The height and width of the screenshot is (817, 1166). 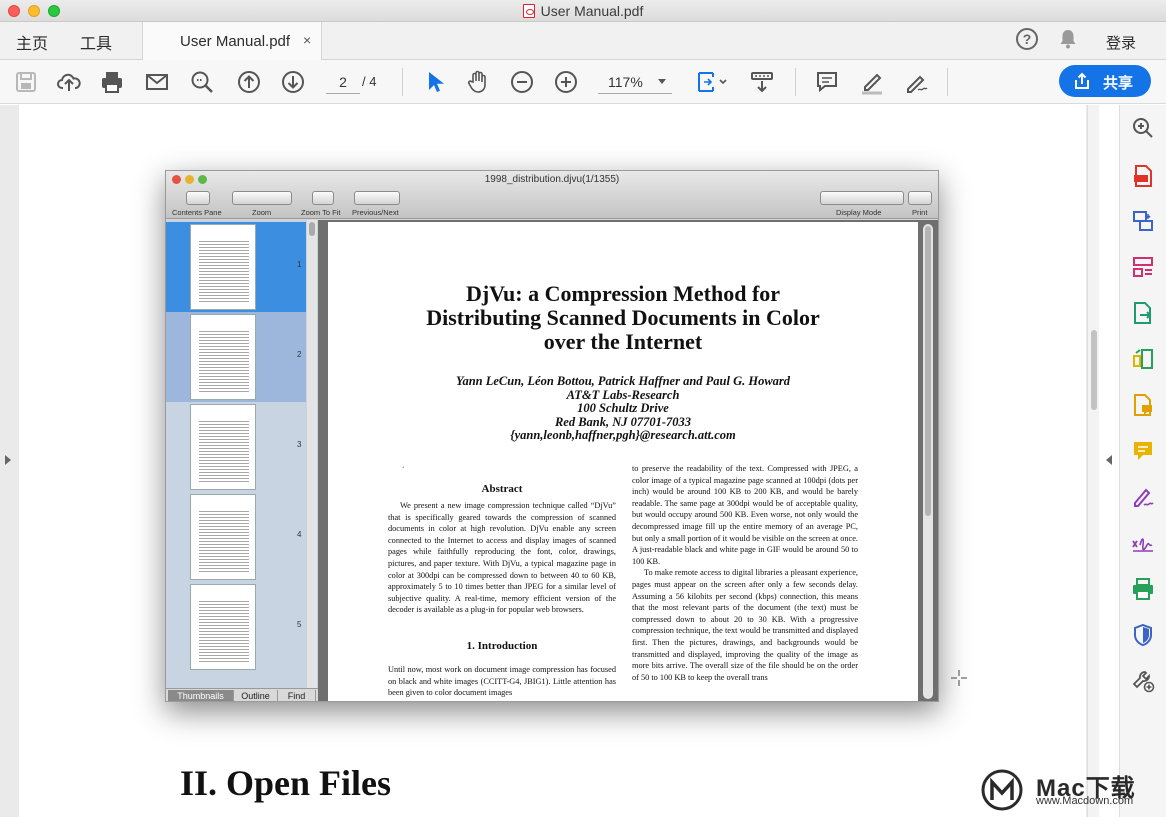 I want to click on upload-cloud-icon, so click(x=69, y=82).